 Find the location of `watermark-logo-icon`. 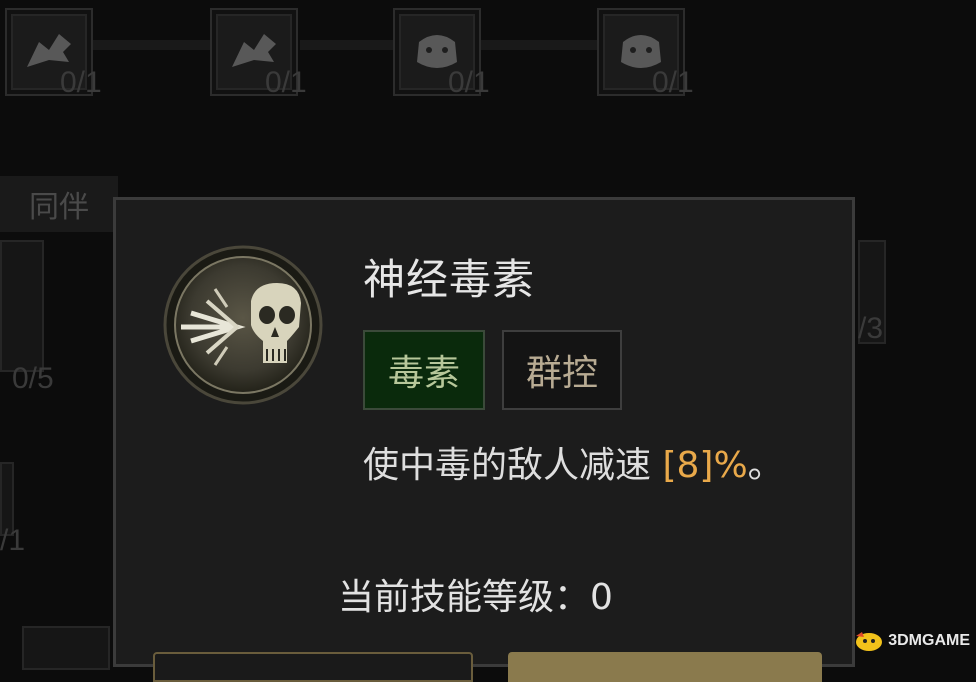

watermark-logo-icon is located at coordinates (869, 641).